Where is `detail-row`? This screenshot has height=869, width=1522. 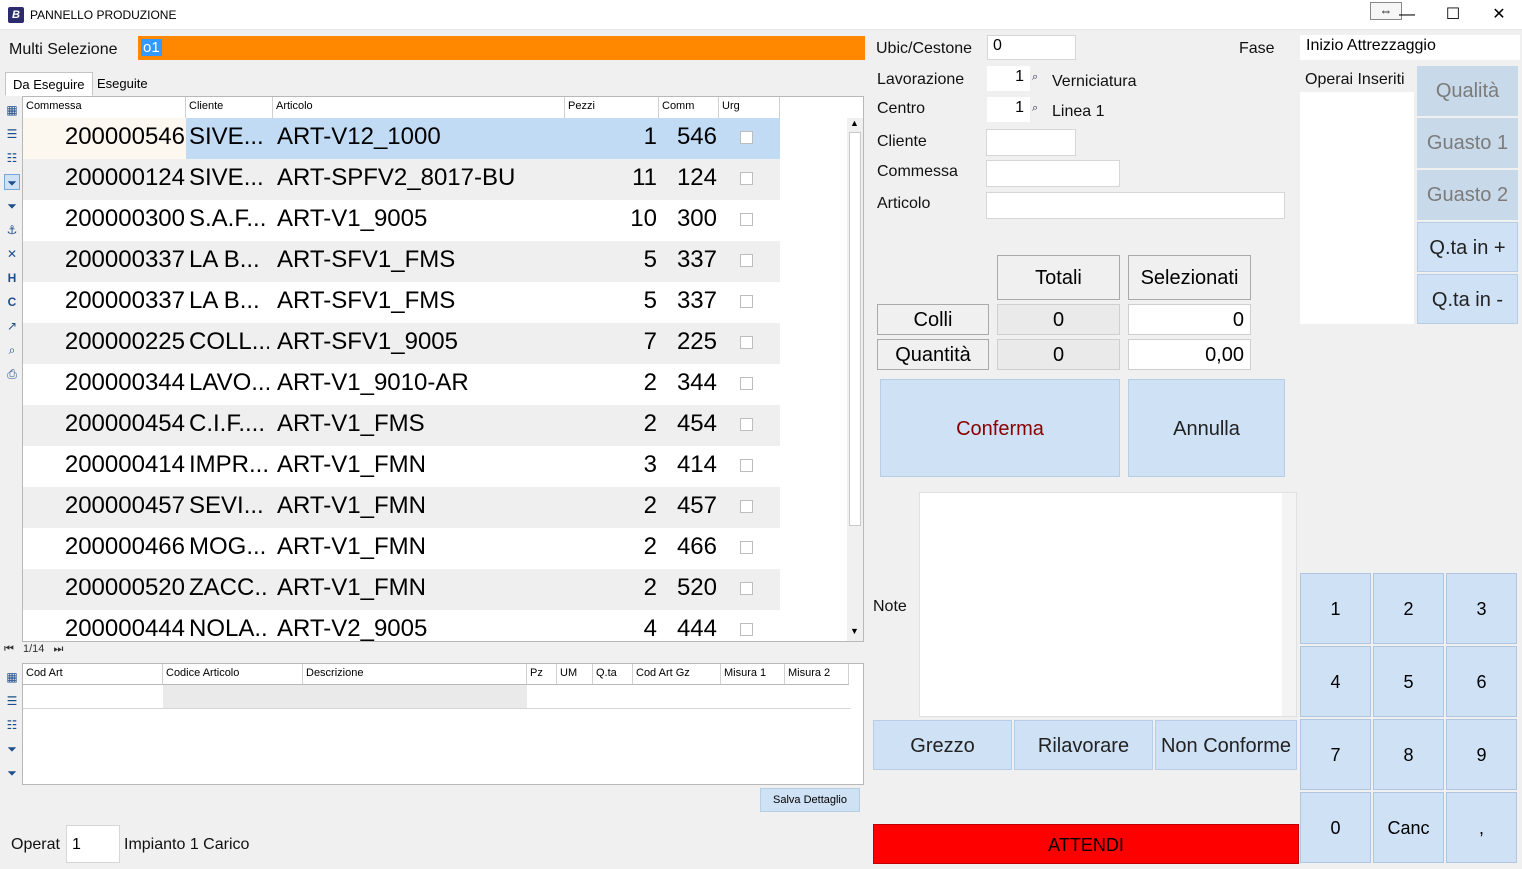
detail-row is located at coordinates (345, 696).